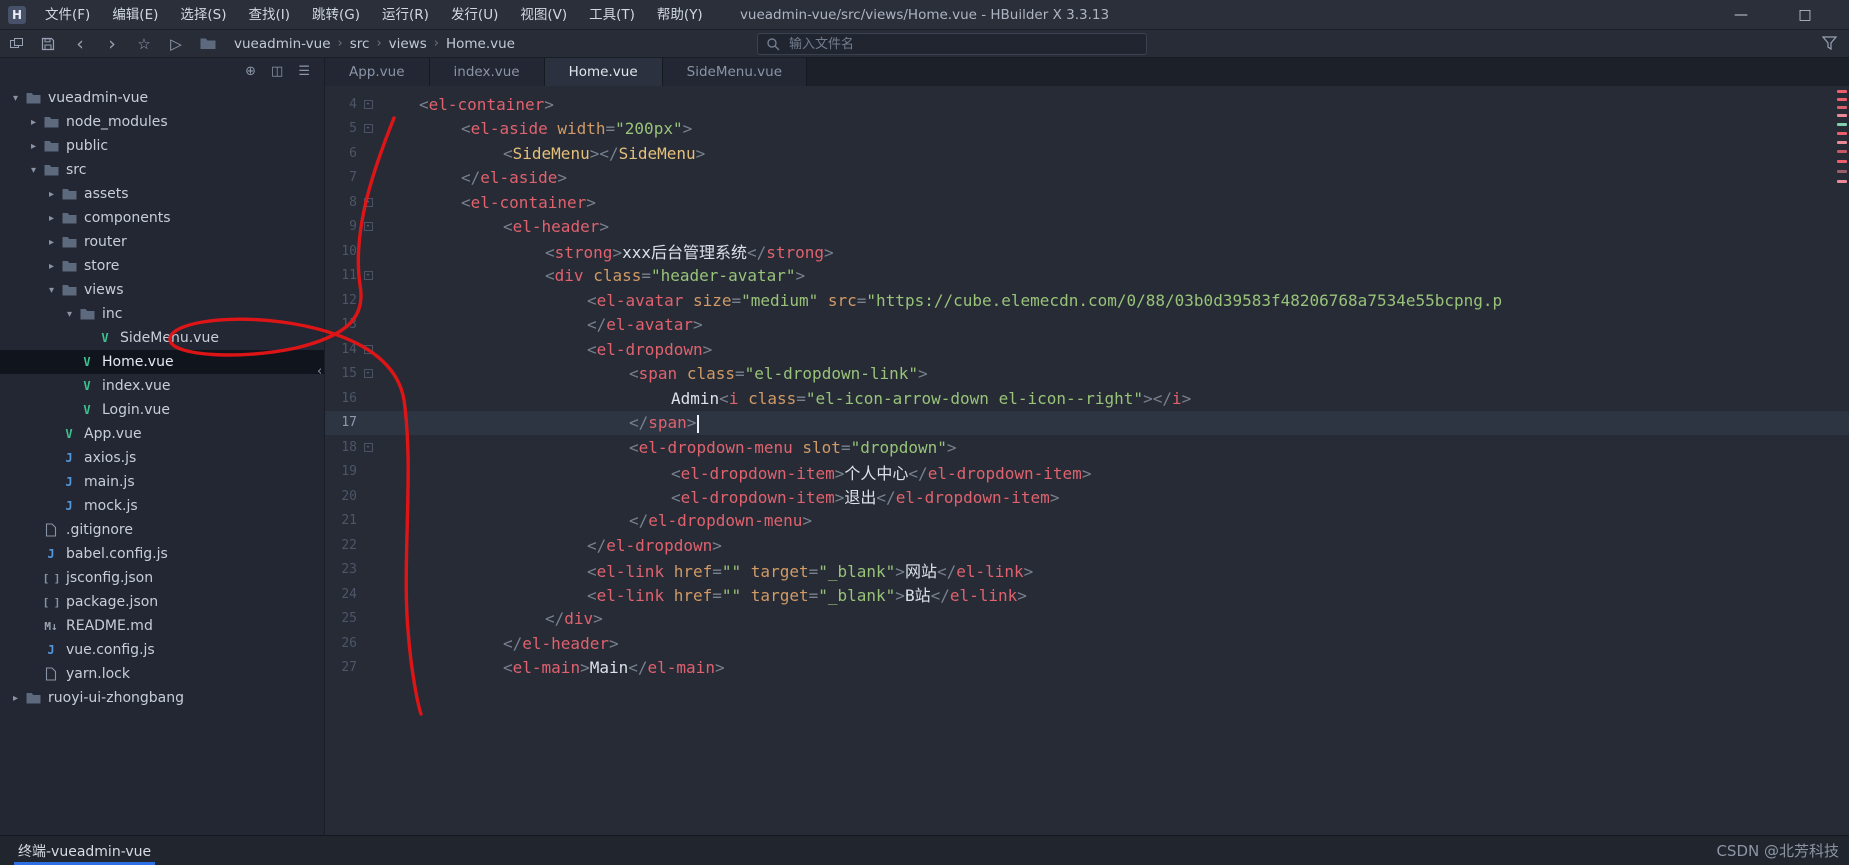 This screenshot has height=865, width=1849. What do you see at coordinates (16, 44) in the screenshot?
I see `switch-window-icon` at bounding box center [16, 44].